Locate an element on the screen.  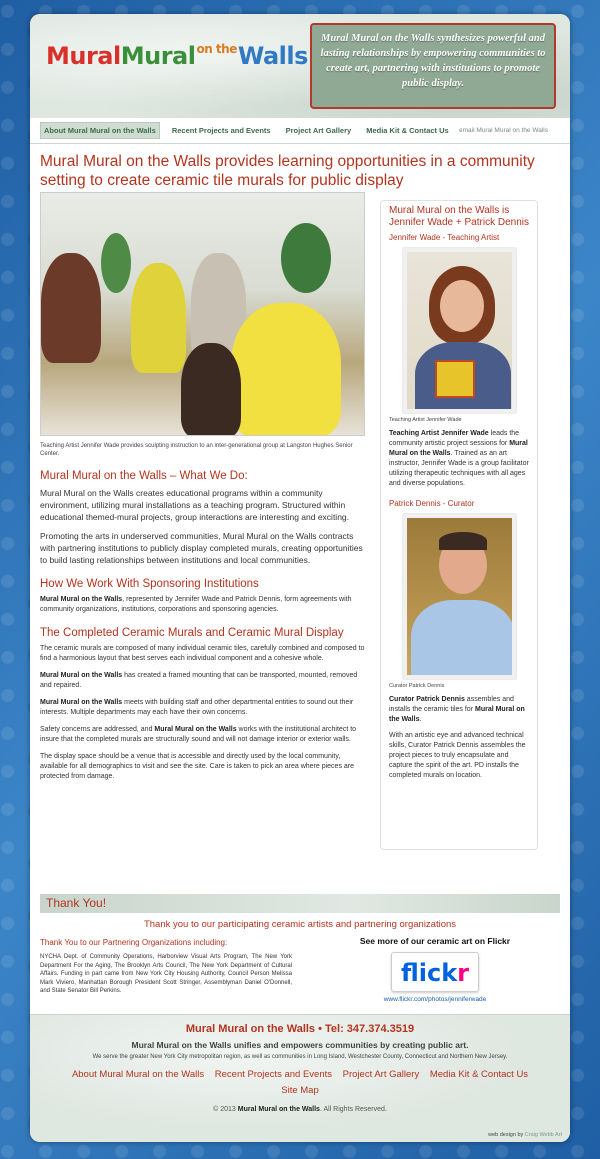
logo-word-2: Mural is located at coordinates (158, 56).